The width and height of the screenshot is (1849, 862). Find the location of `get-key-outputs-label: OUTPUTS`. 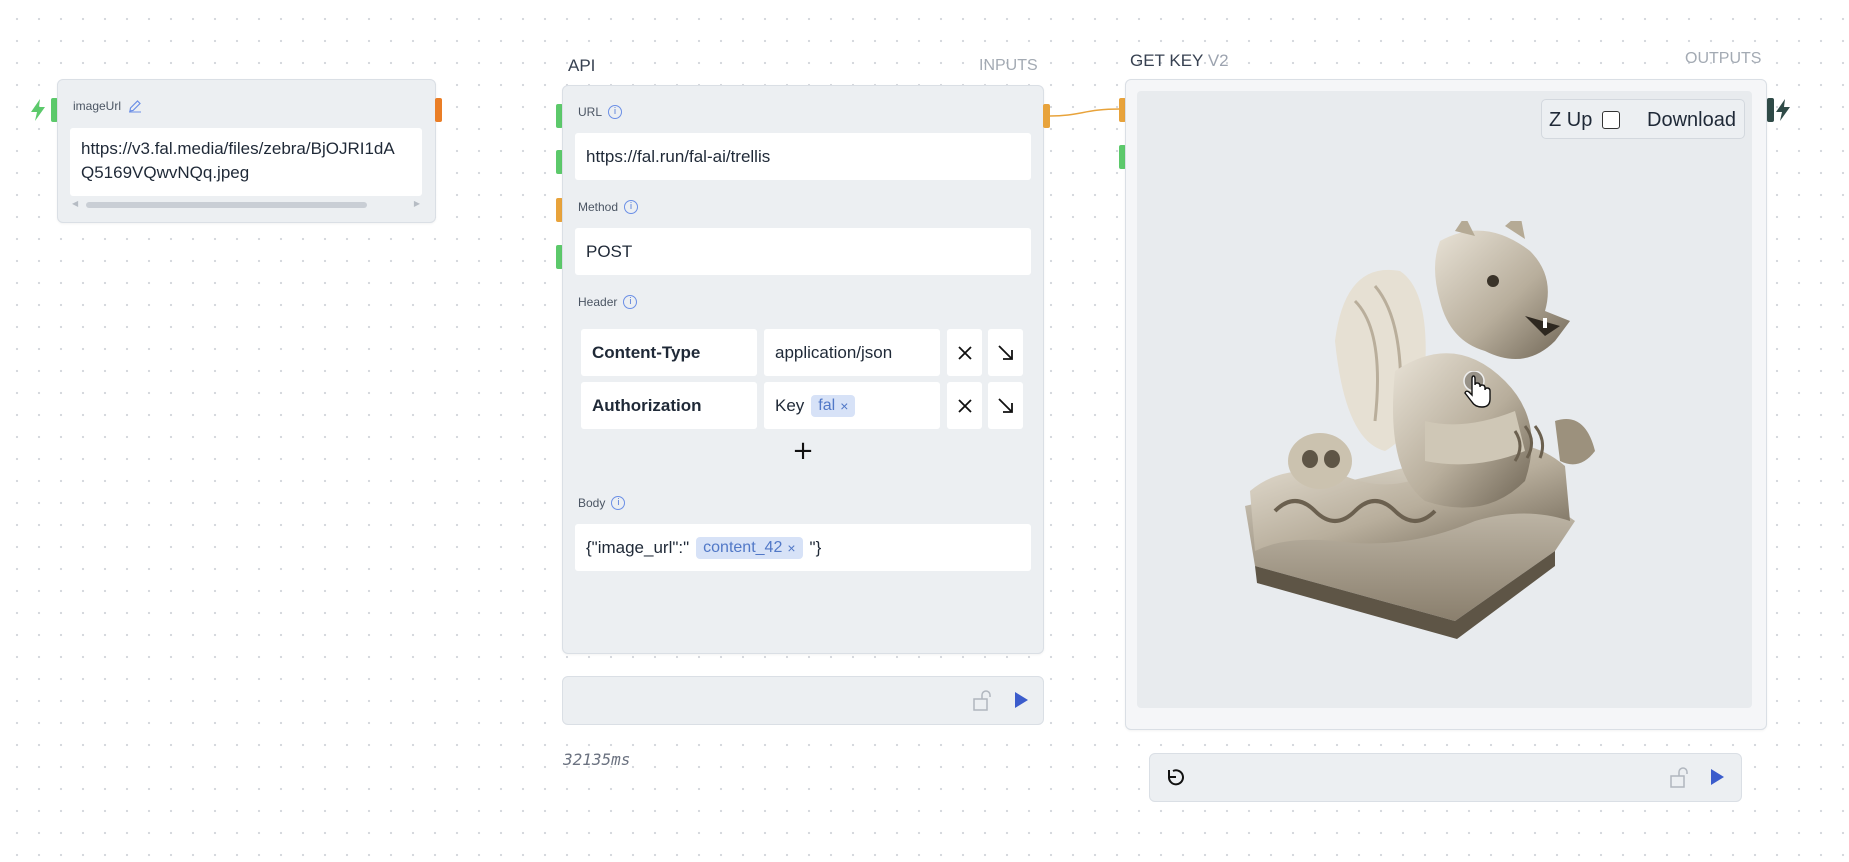

get-key-outputs-label: OUTPUTS is located at coordinates (1723, 58).